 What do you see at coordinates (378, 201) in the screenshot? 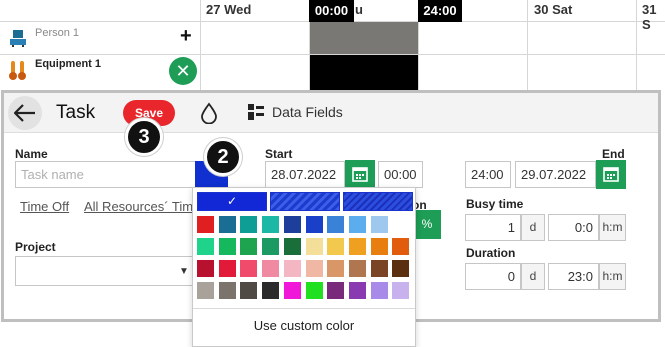
I see `fill-dense-hatch-option` at bounding box center [378, 201].